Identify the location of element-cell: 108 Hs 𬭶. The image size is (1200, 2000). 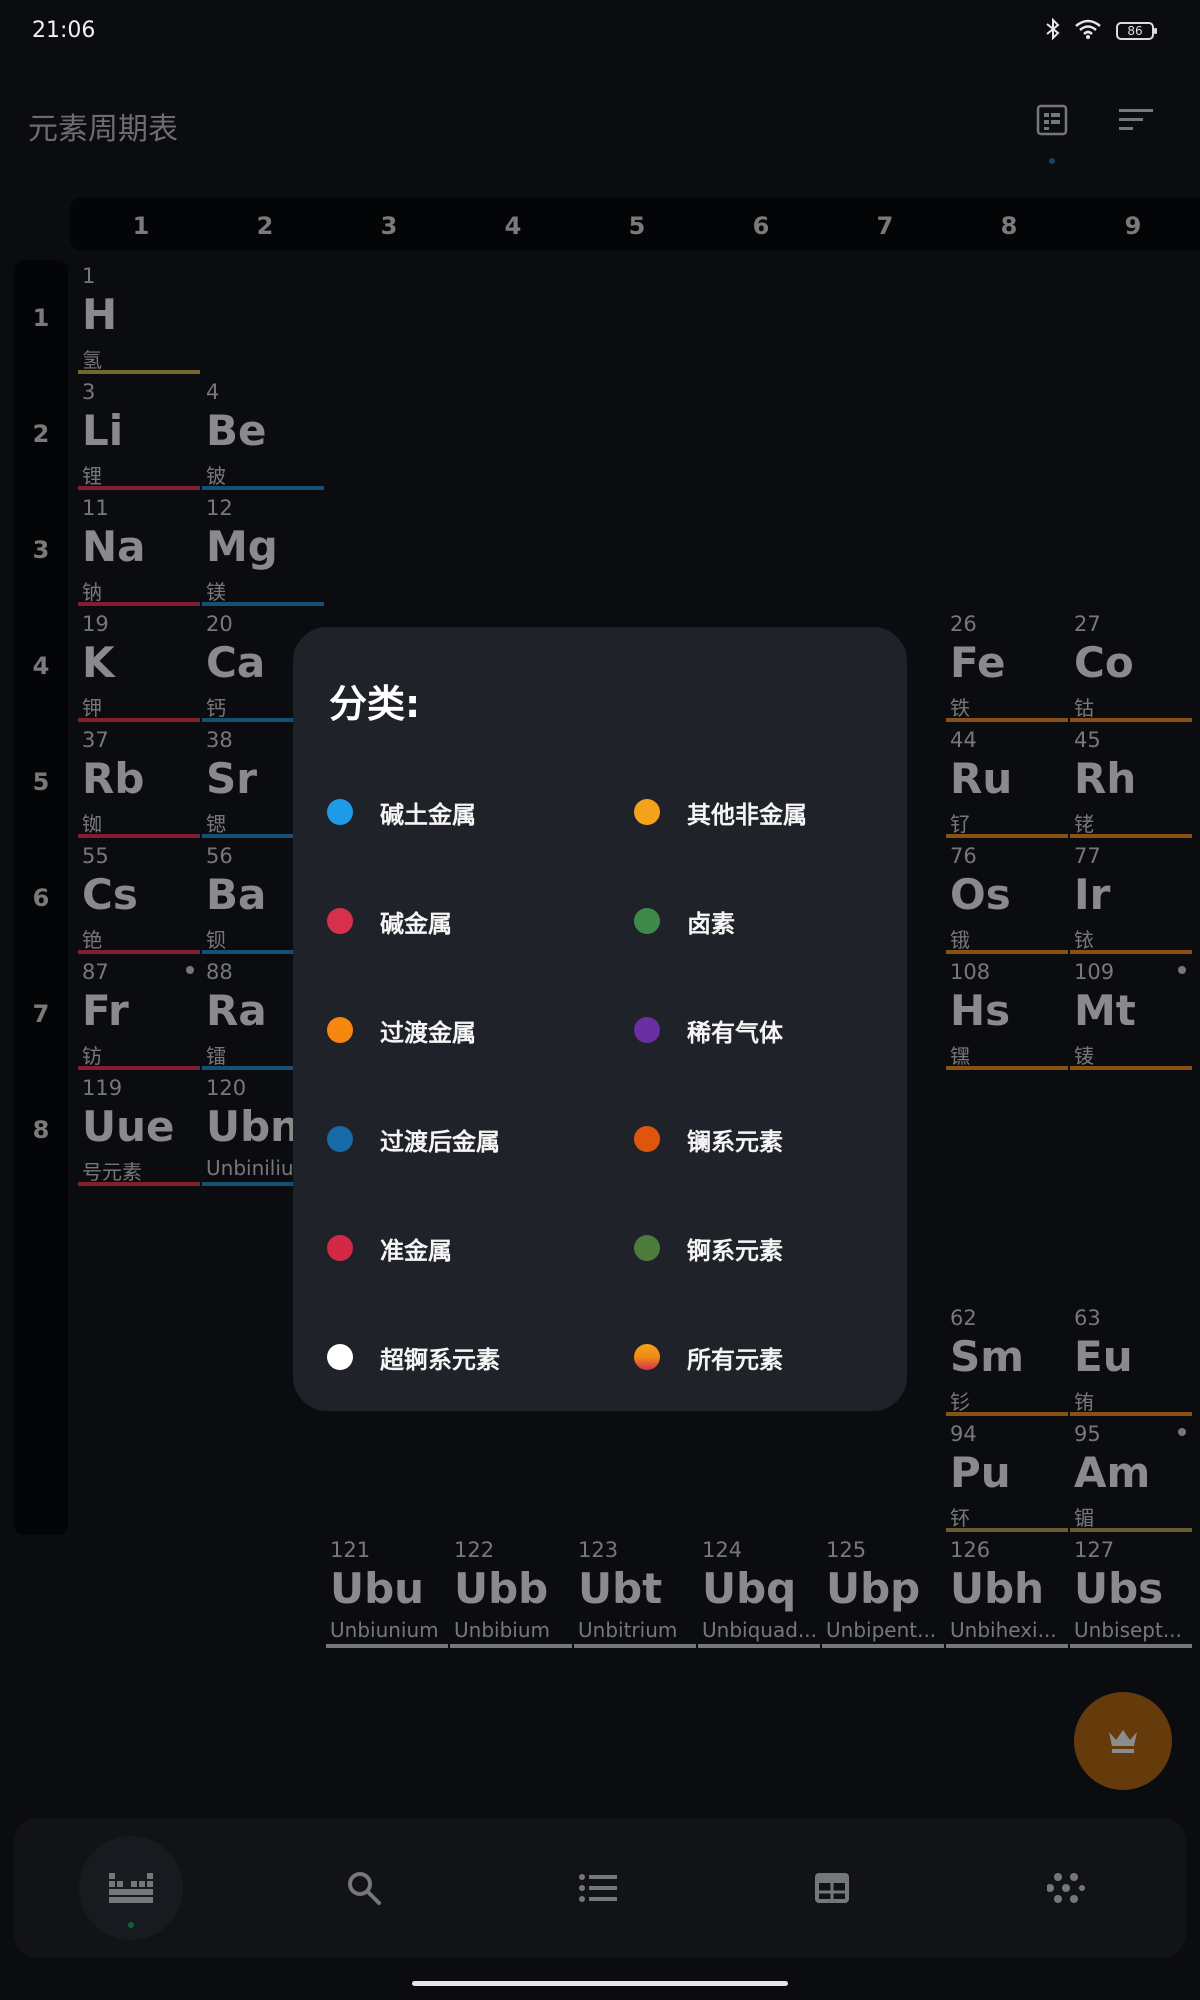
(1007, 1015).